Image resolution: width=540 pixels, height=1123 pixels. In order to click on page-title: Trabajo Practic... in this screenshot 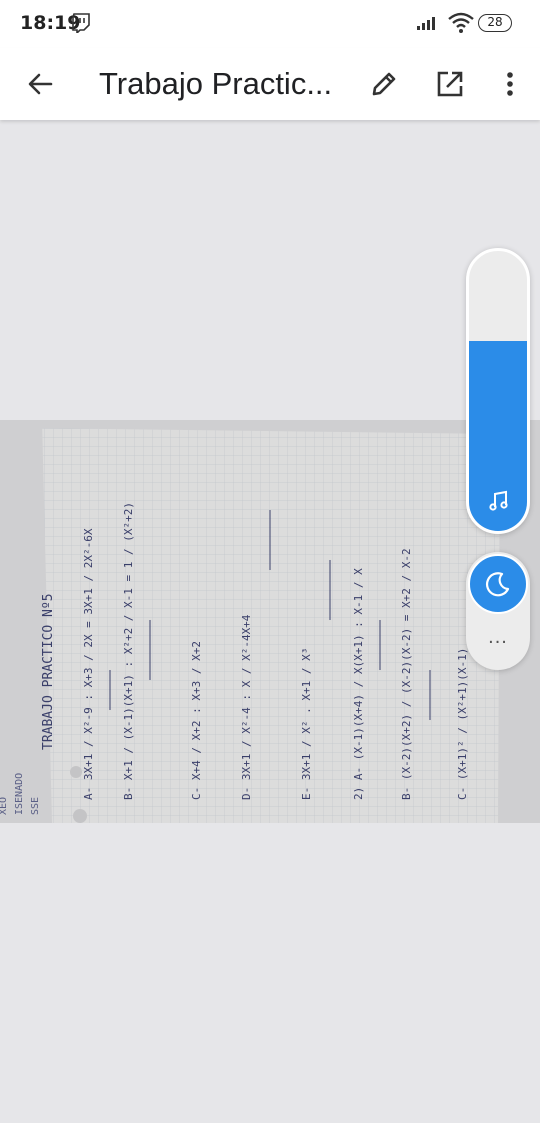, I will do `click(216, 83)`.